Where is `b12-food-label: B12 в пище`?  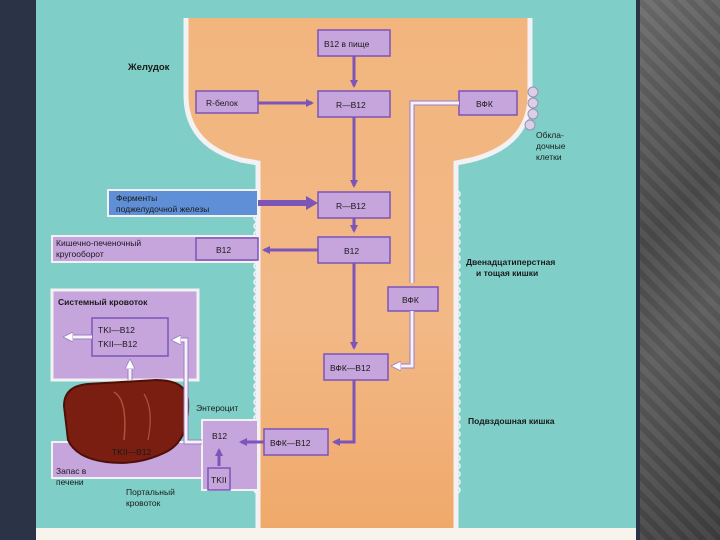
b12-food-label: B12 в пище is located at coordinates (347, 44).